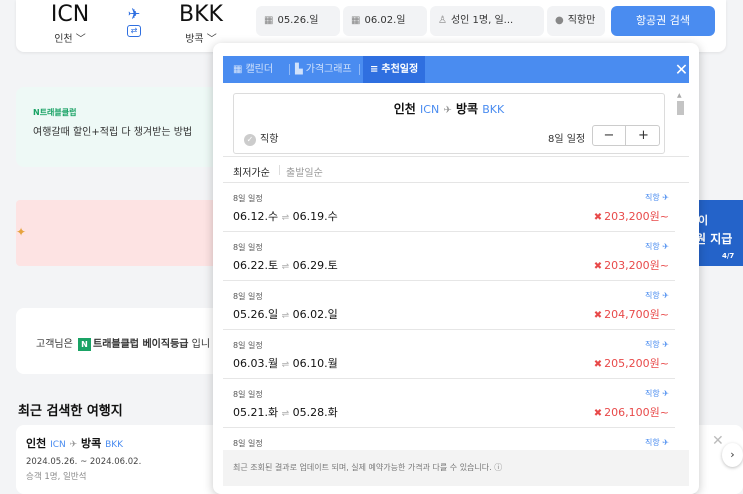 The image size is (743, 494). I want to click on result-row: 8일 일정 06.22.토 ⇌ 06.29.토 직항 ✈ ✖ 203,200원~, so click(449, 256).